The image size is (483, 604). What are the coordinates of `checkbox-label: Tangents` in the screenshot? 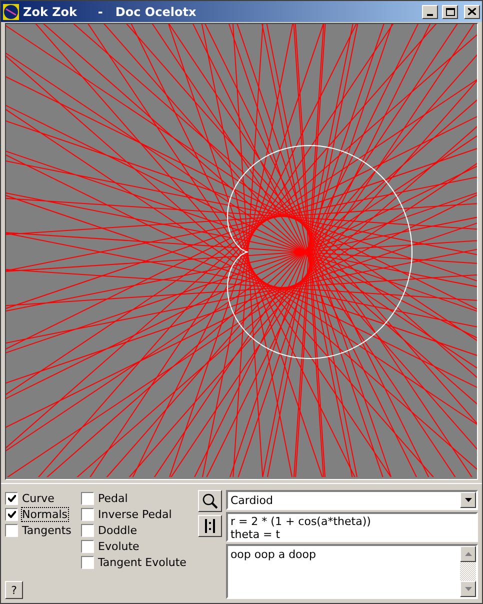 It's located at (47, 530).